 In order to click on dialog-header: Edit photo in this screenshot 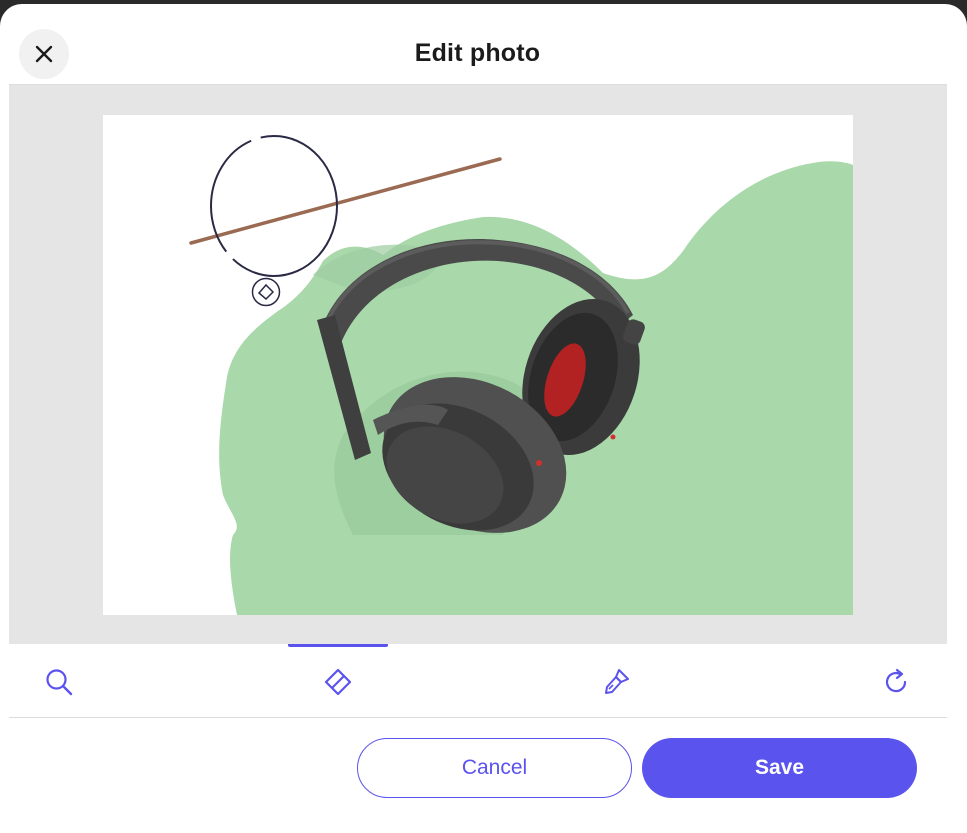, I will do `click(483, 44)`.